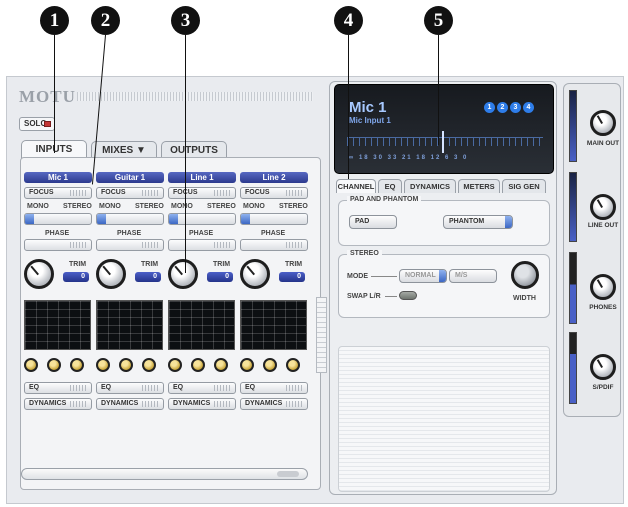 The image size is (628, 507). What do you see at coordinates (438, 20) in the screenshot?
I see `callout-5: 5` at bounding box center [438, 20].